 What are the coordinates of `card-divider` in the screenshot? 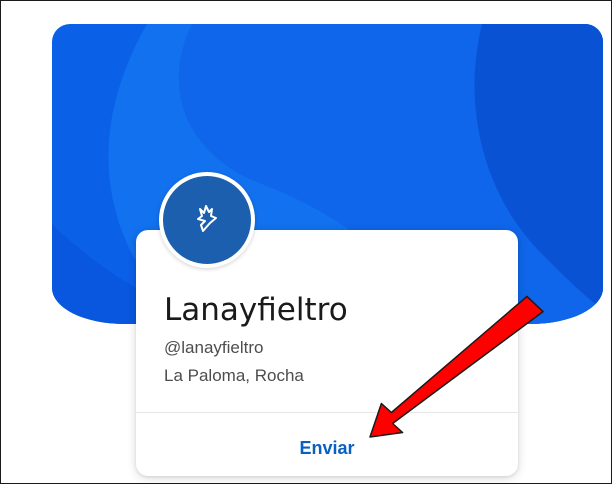 It's located at (327, 412).